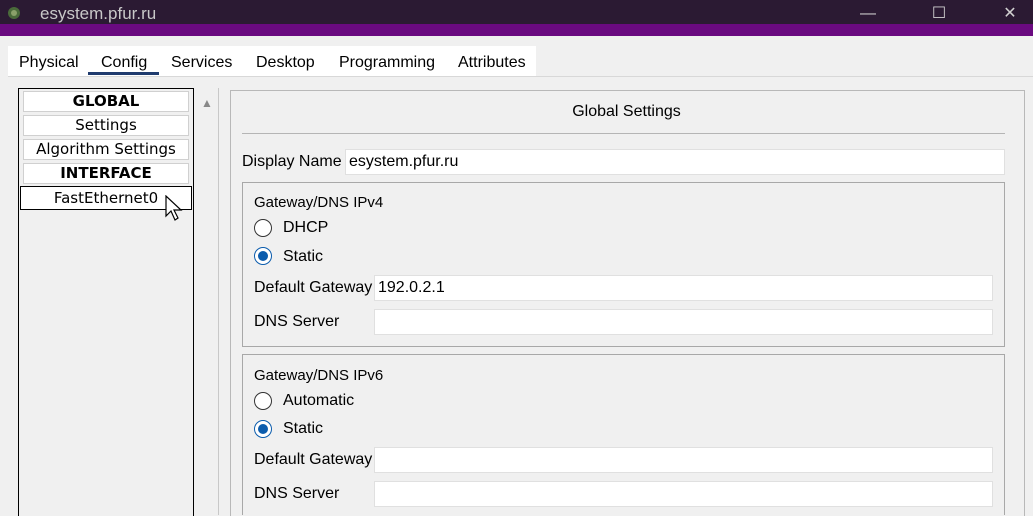  Describe the element at coordinates (98, 13) in the screenshot. I see `window-title: esystem.pfur.ru` at that location.